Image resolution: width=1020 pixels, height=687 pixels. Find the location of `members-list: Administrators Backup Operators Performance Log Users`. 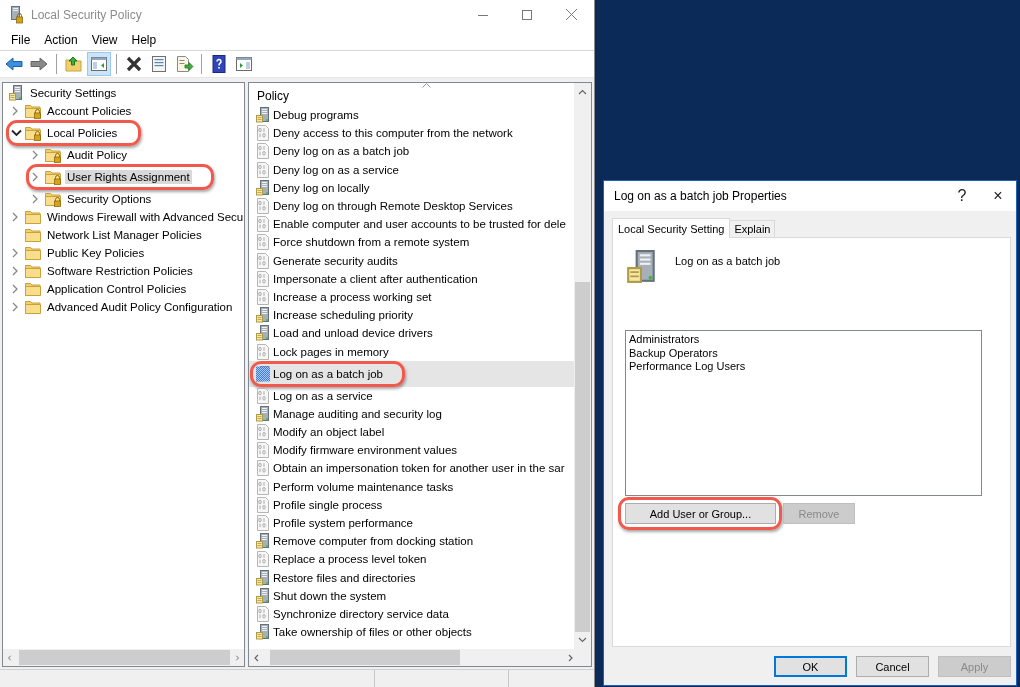

members-list: Administrators Backup Operators Performance Log Users is located at coordinates (803, 413).